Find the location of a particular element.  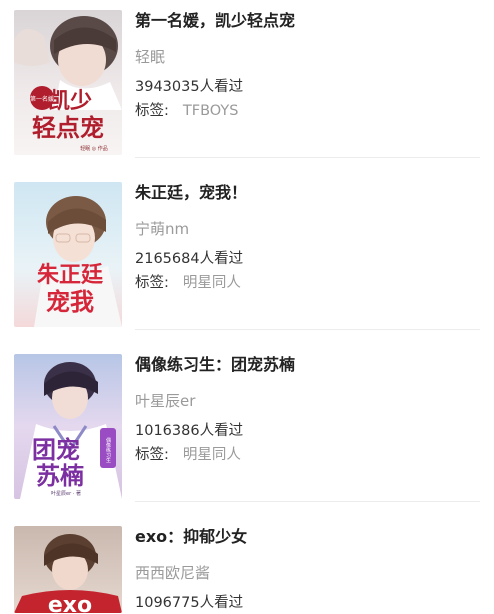

book-title: 偶像练习生：团宠苏楠 is located at coordinates (307, 365).